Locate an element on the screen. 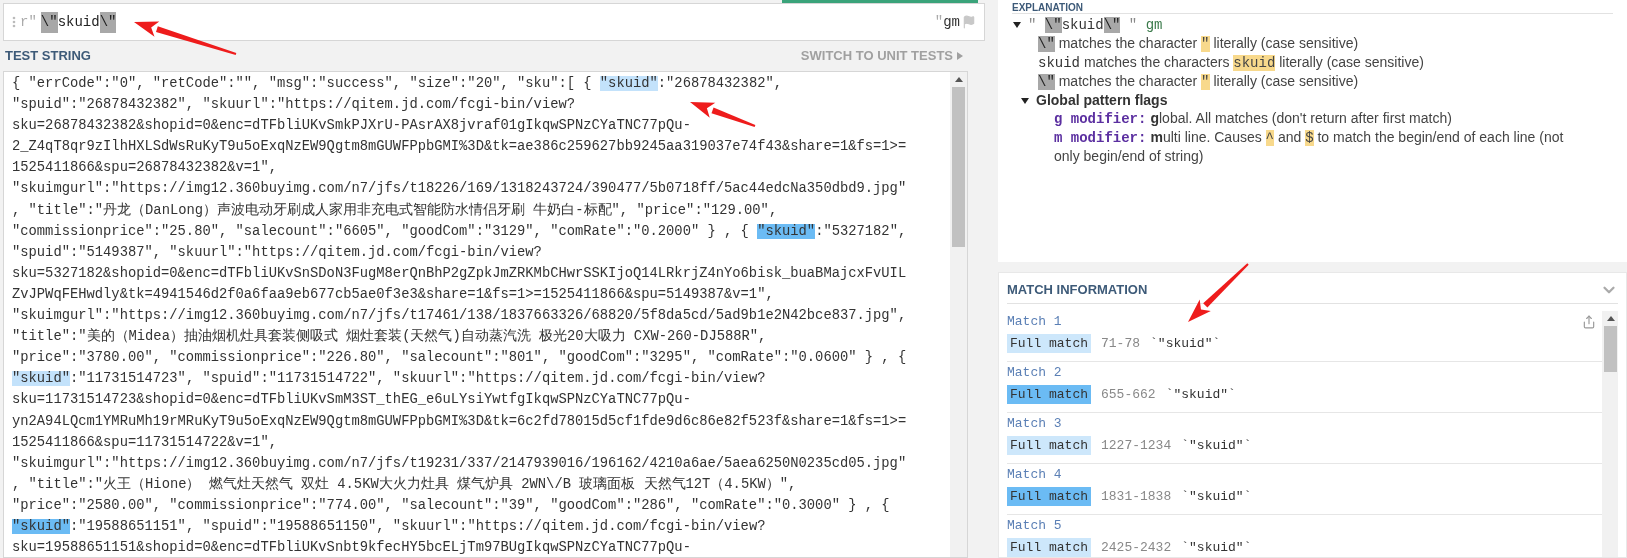 The width and height of the screenshot is (1627, 558). code-text: :"19588651151", "spuid":"19588651150", "skuurl":"https://qitem.jd.com/fcgi-bin/view? is located at coordinates (417, 526).